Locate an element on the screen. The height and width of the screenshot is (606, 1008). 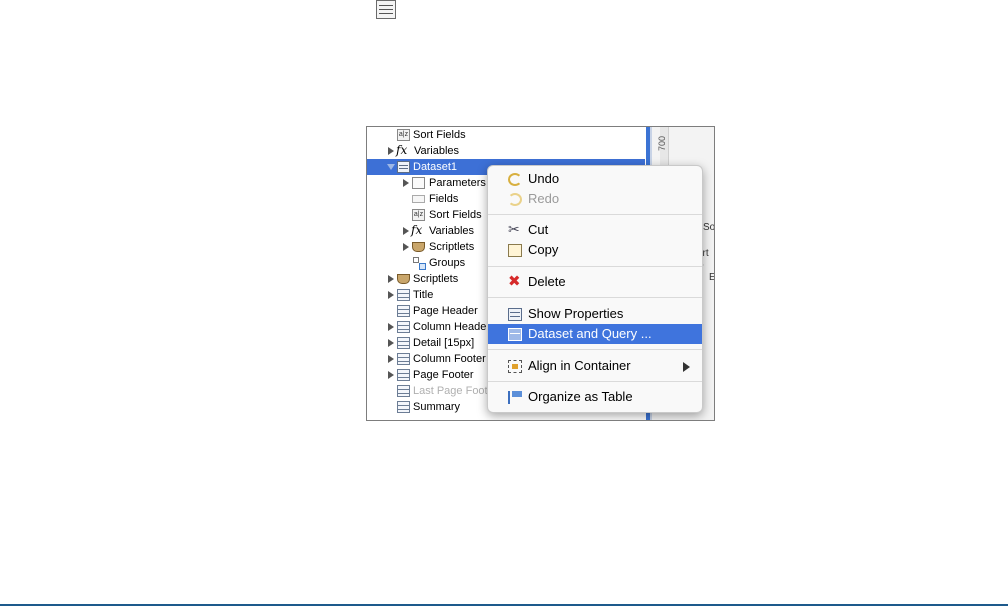
submenu-arrow-icon is located at coordinates (686, 367).